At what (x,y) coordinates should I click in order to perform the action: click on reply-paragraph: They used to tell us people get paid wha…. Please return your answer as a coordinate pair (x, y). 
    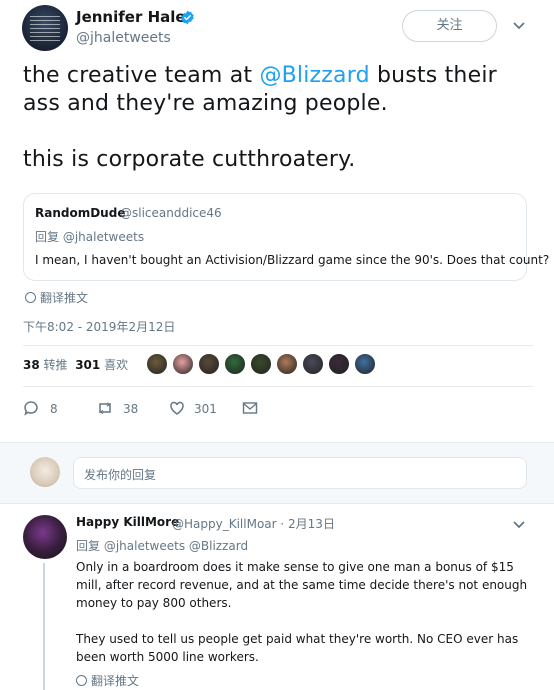
    Looking at the image, I should click on (297, 648).